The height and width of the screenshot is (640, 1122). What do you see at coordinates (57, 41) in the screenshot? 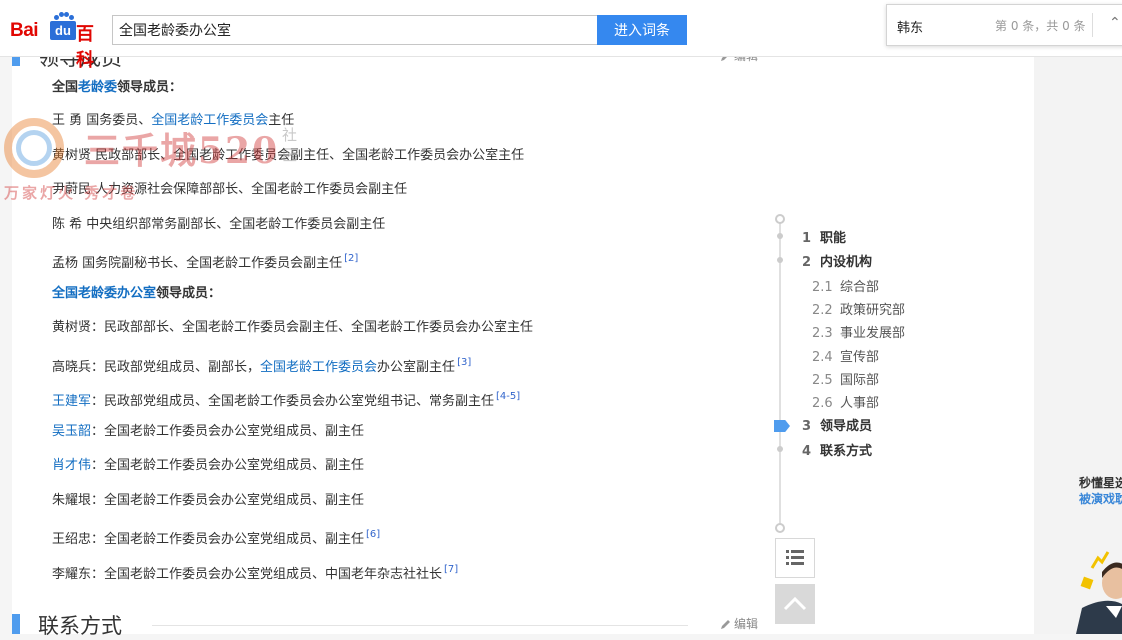
I see `baidu-baike-logo: Bai du 百科` at bounding box center [57, 41].